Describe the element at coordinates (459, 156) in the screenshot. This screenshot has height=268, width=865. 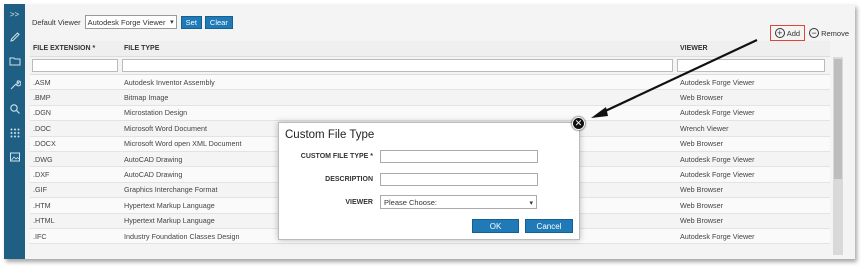
I see `custom-file-type-input` at that location.